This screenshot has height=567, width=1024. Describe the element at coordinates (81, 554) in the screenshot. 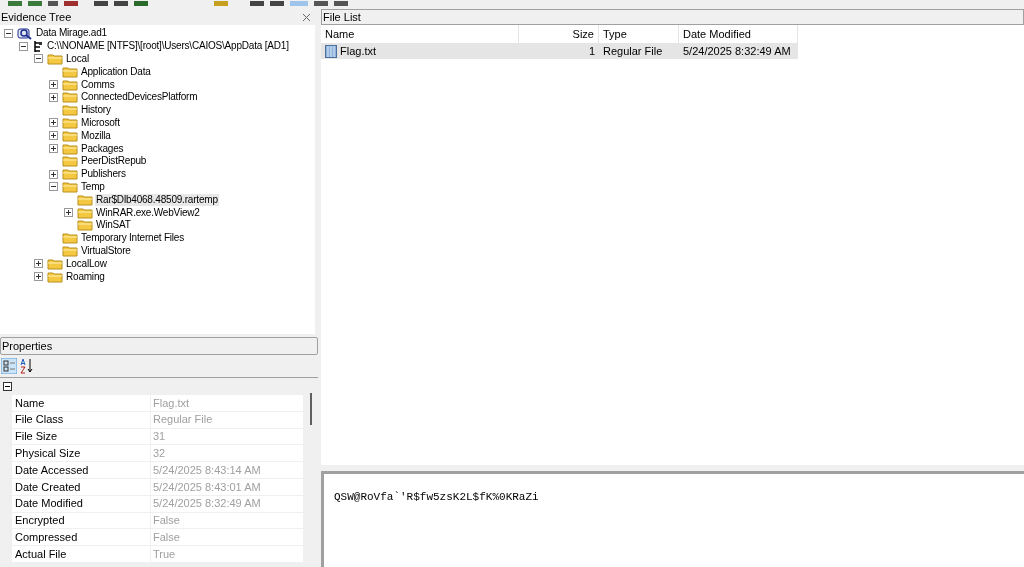

I see `property-name: Actual File` at that location.